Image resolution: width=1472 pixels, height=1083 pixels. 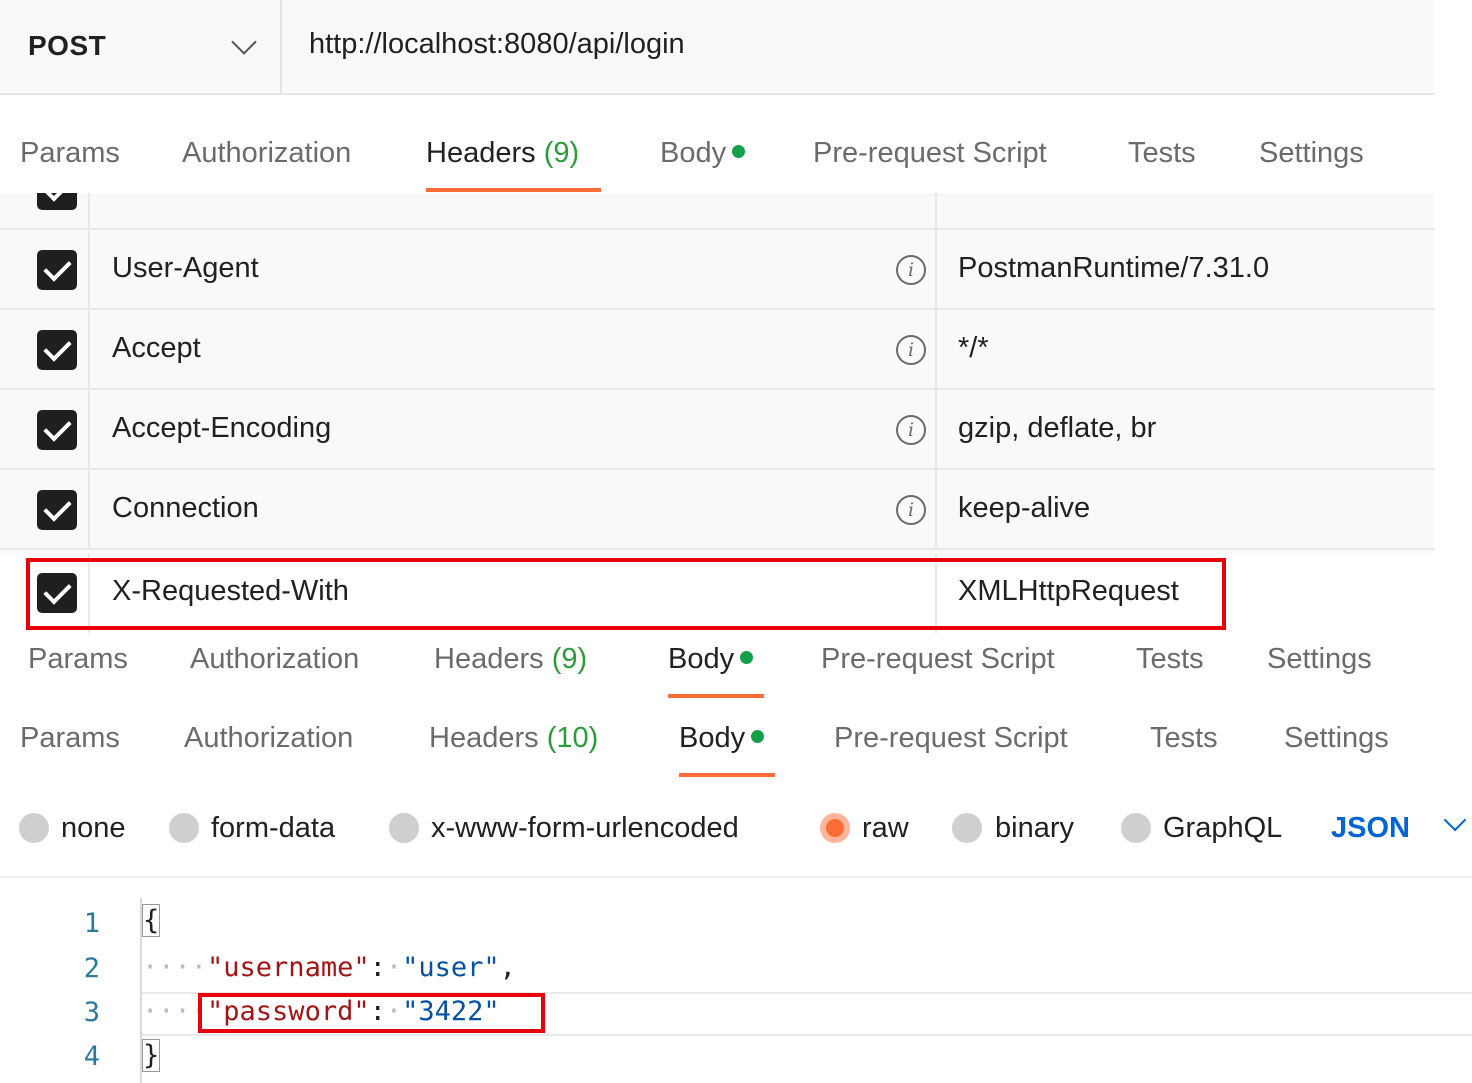 I want to click on radio-binary, so click(x=967, y=828).